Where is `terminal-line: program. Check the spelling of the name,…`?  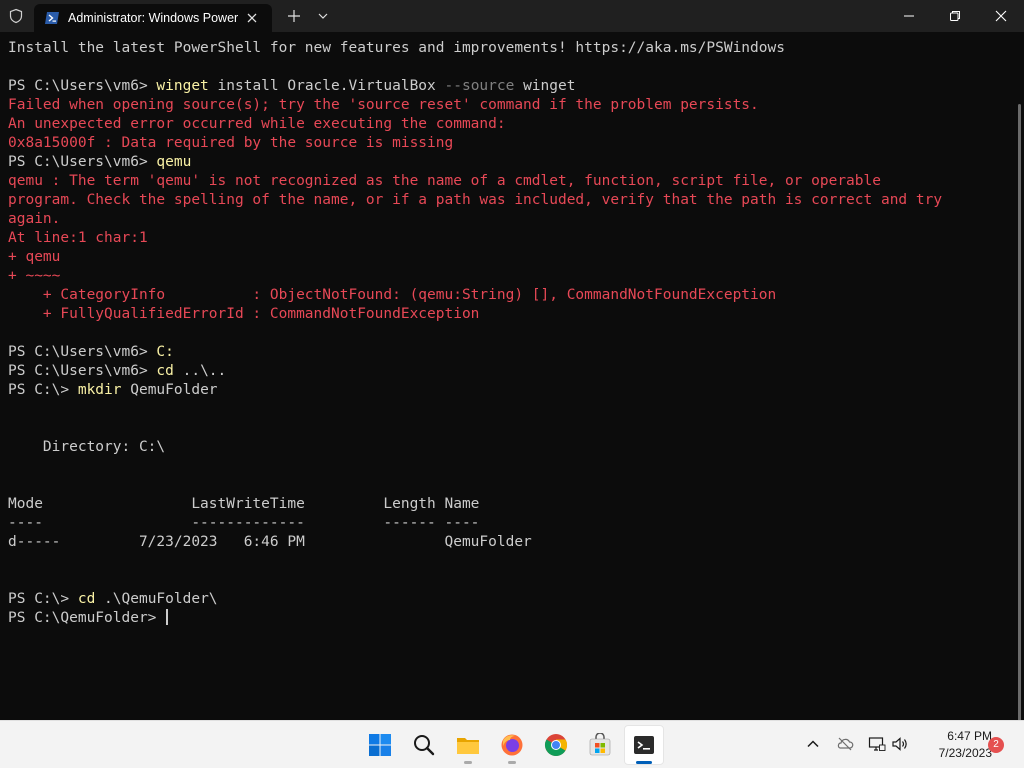 terminal-line: program. Check the spelling of the name,… is located at coordinates (475, 200).